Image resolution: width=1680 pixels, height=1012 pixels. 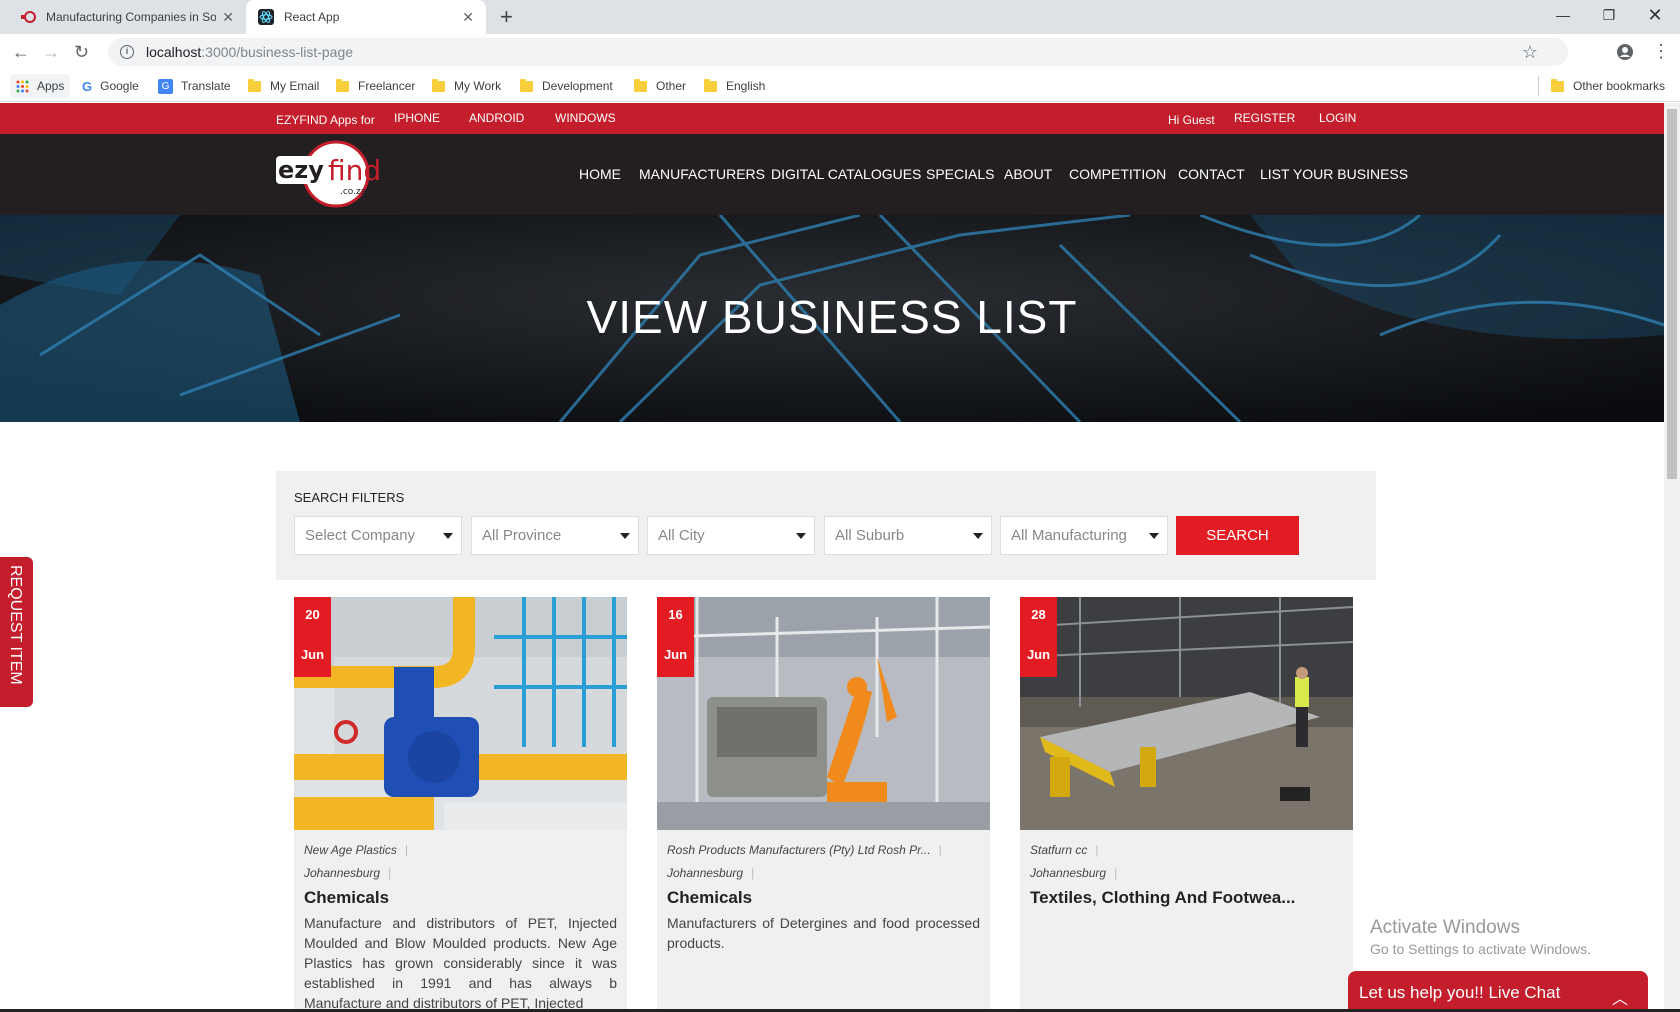 I want to click on nav-manufacturers: MANUFACTURERS, so click(x=702, y=174).